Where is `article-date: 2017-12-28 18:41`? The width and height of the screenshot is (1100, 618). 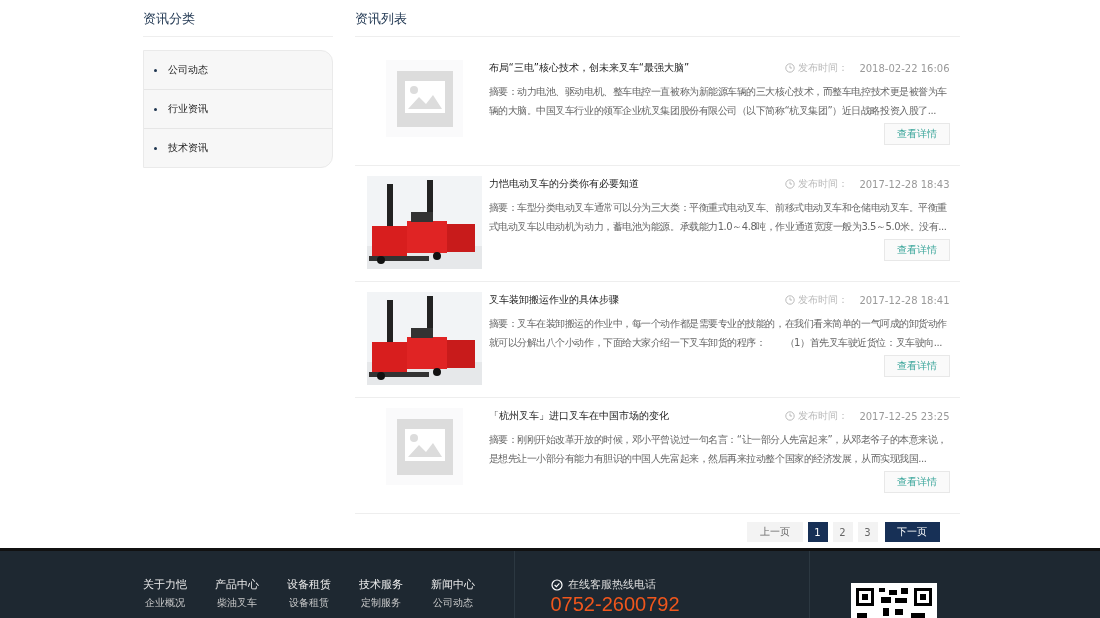
article-date: 2017-12-28 18:41 is located at coordinates (904, 300).